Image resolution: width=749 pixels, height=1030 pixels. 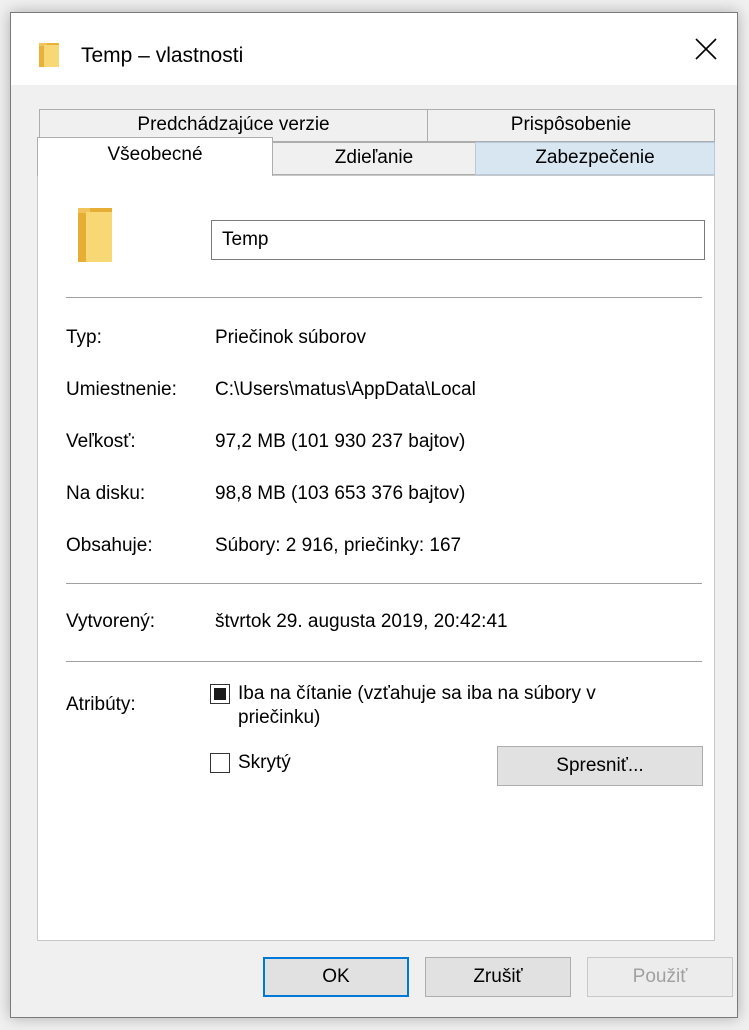 I want to click on tab-sharing: Zdieľanie, so click(x=374, y=158).